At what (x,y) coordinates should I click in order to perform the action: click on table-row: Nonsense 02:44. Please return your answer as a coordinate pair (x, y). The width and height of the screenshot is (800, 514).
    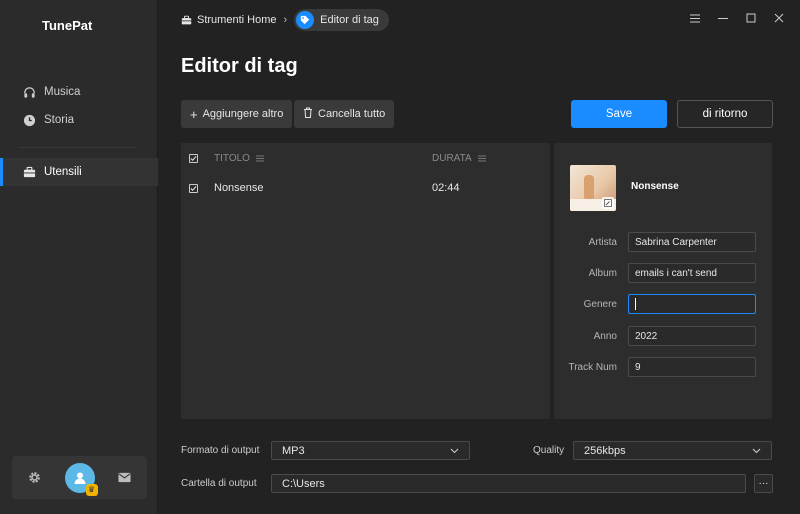
    Looking at the image, I should click on (365, 188).